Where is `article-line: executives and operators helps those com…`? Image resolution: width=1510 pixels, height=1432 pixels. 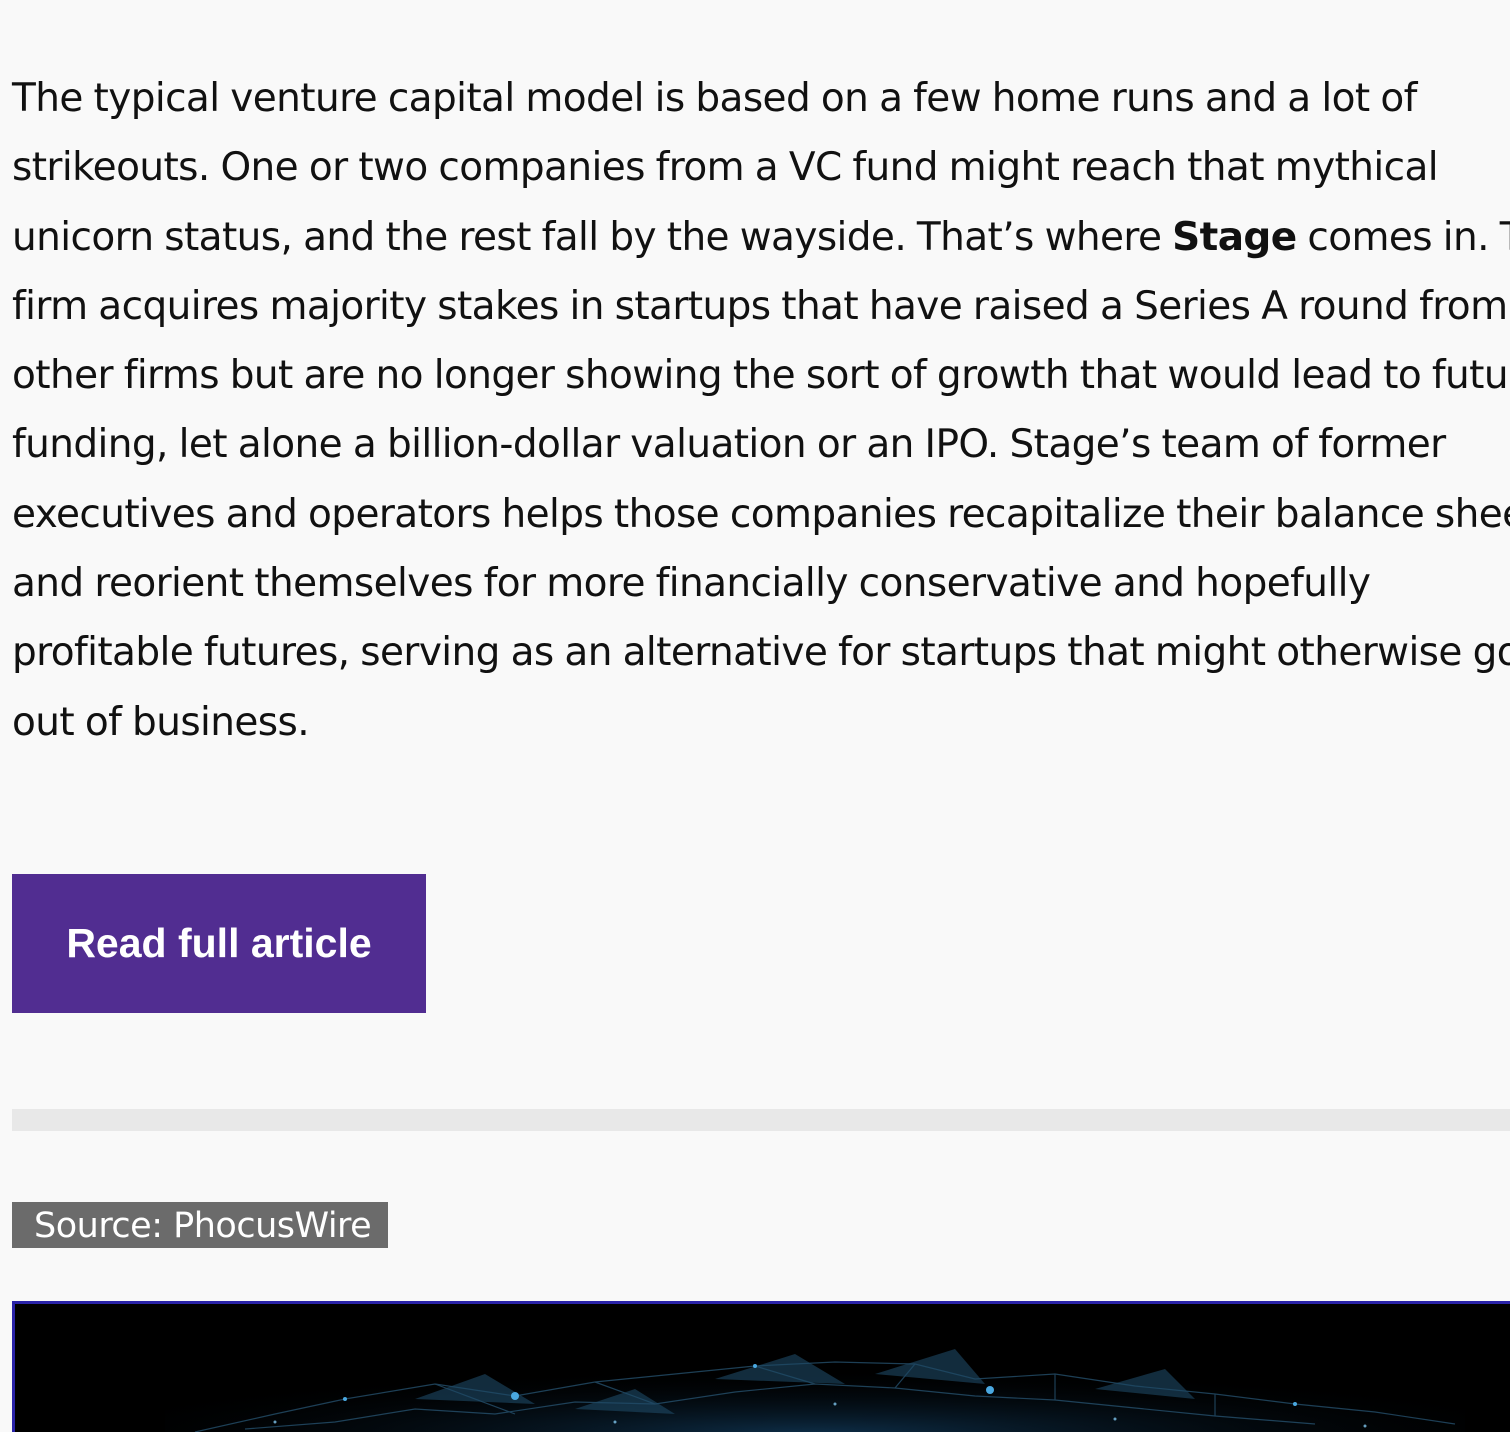 article-line: executives and operators helps those com… is located at coordinates (761, 514).